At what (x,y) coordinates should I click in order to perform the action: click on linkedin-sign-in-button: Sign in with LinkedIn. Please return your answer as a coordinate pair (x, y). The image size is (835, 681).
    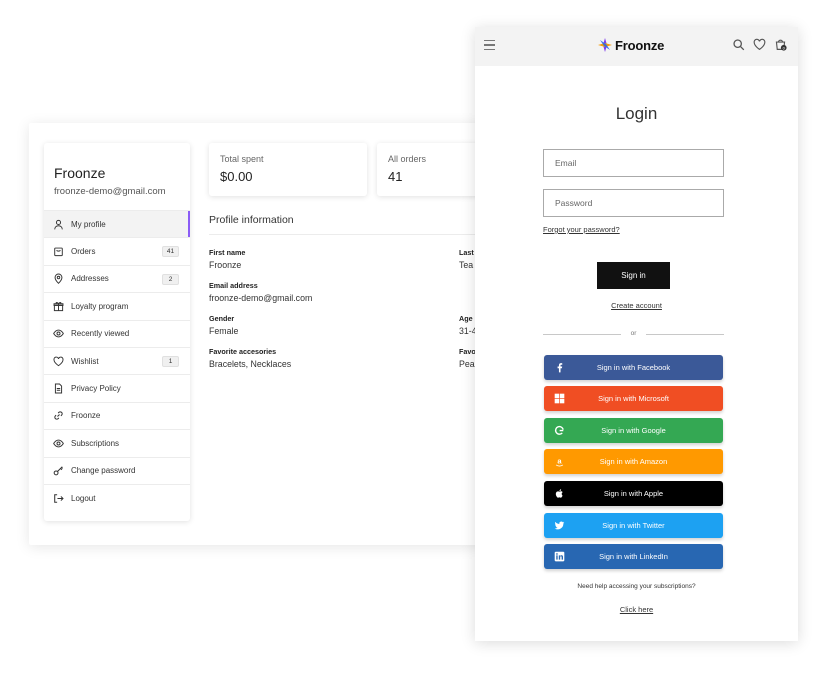
    Looking at the image, I should click on (633, 556).